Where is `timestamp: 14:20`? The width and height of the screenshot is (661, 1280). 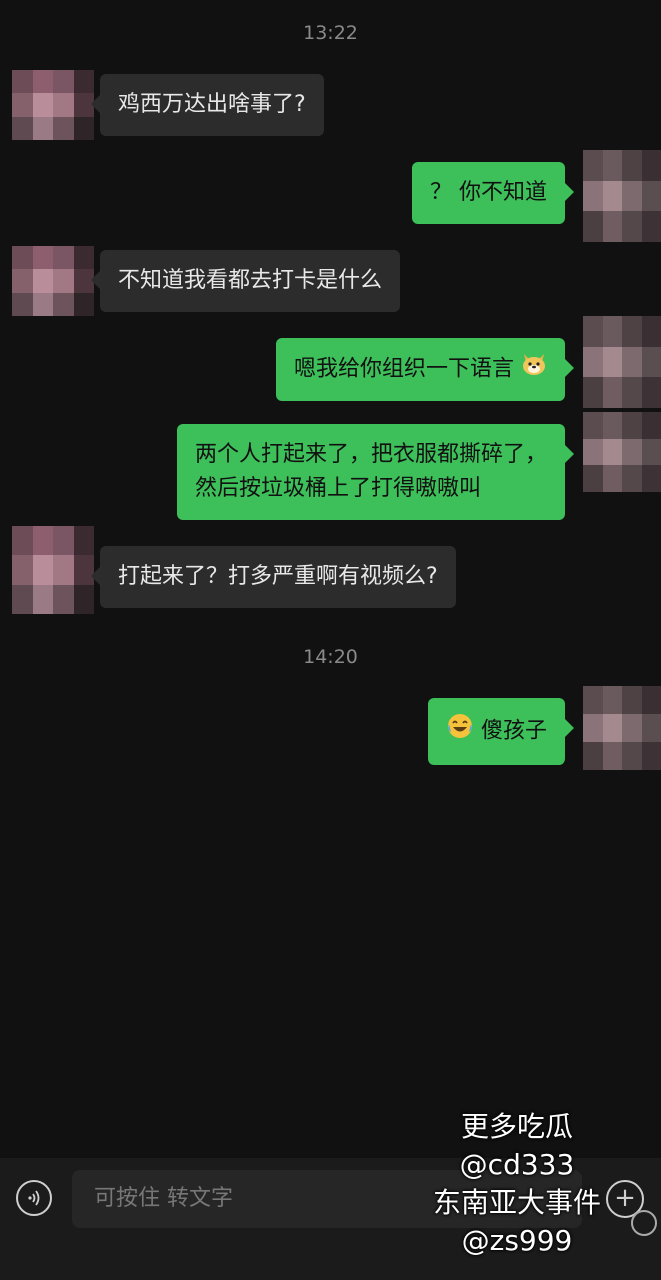
timestamp: 14:20 is located at coordinates (330, 657).